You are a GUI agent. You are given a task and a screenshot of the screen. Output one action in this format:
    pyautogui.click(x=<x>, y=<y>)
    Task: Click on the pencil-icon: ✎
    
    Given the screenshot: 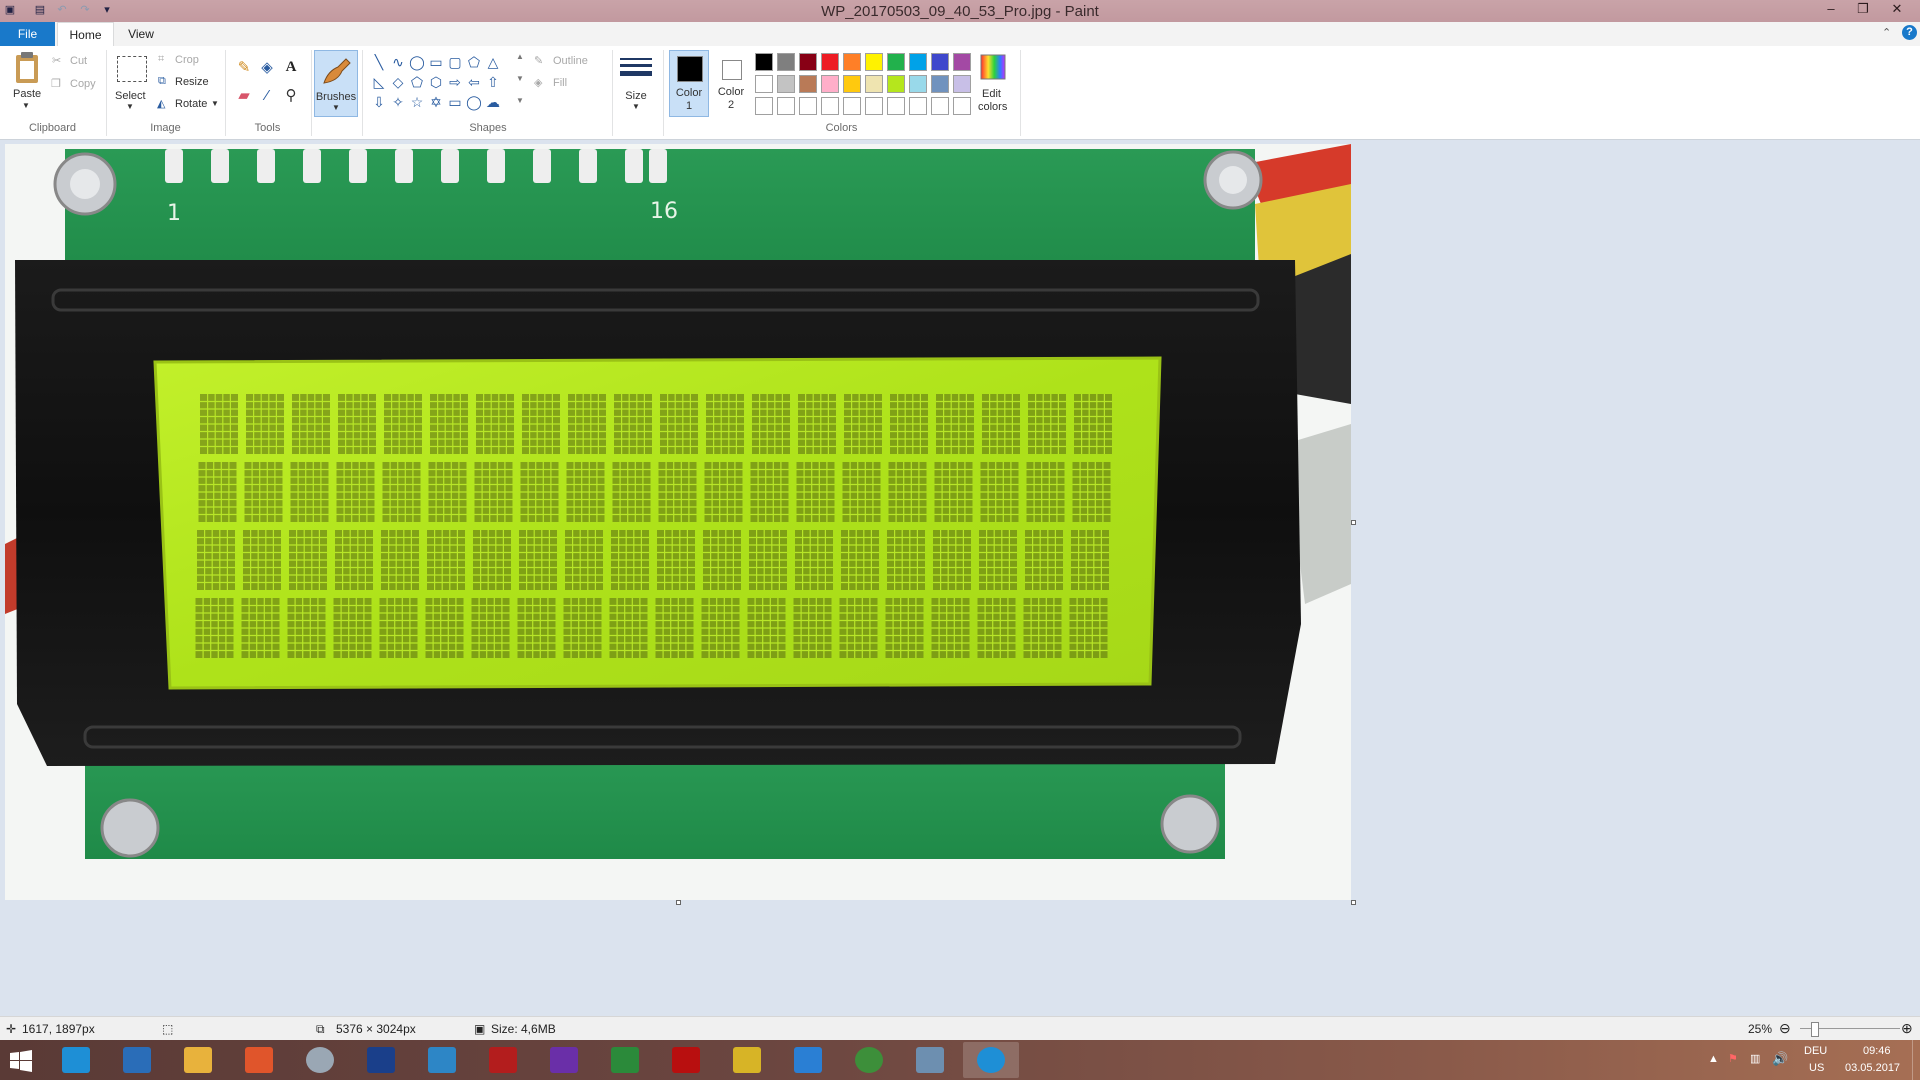 What is the action you would take?
    pyautogui.click(x=244, y=69)
    